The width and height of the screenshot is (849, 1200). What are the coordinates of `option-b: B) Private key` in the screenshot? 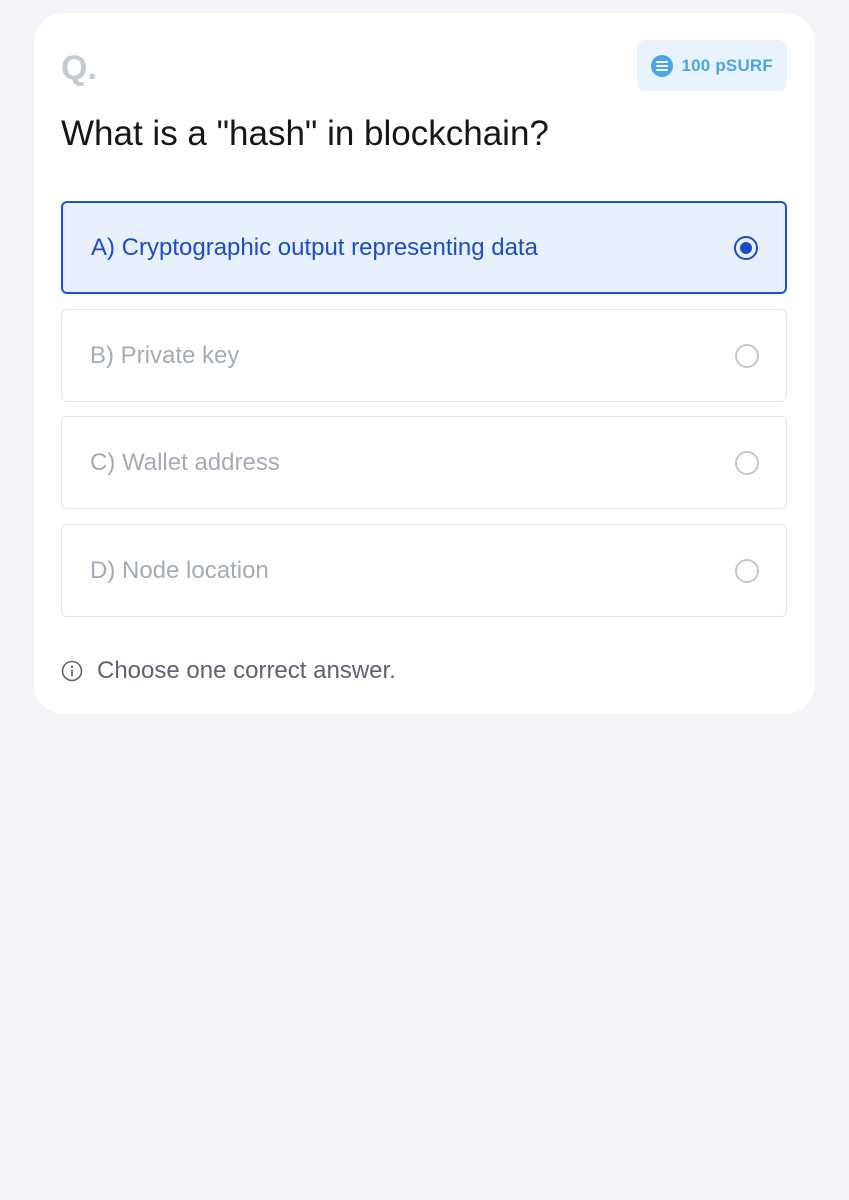 It's located at (424, 355).